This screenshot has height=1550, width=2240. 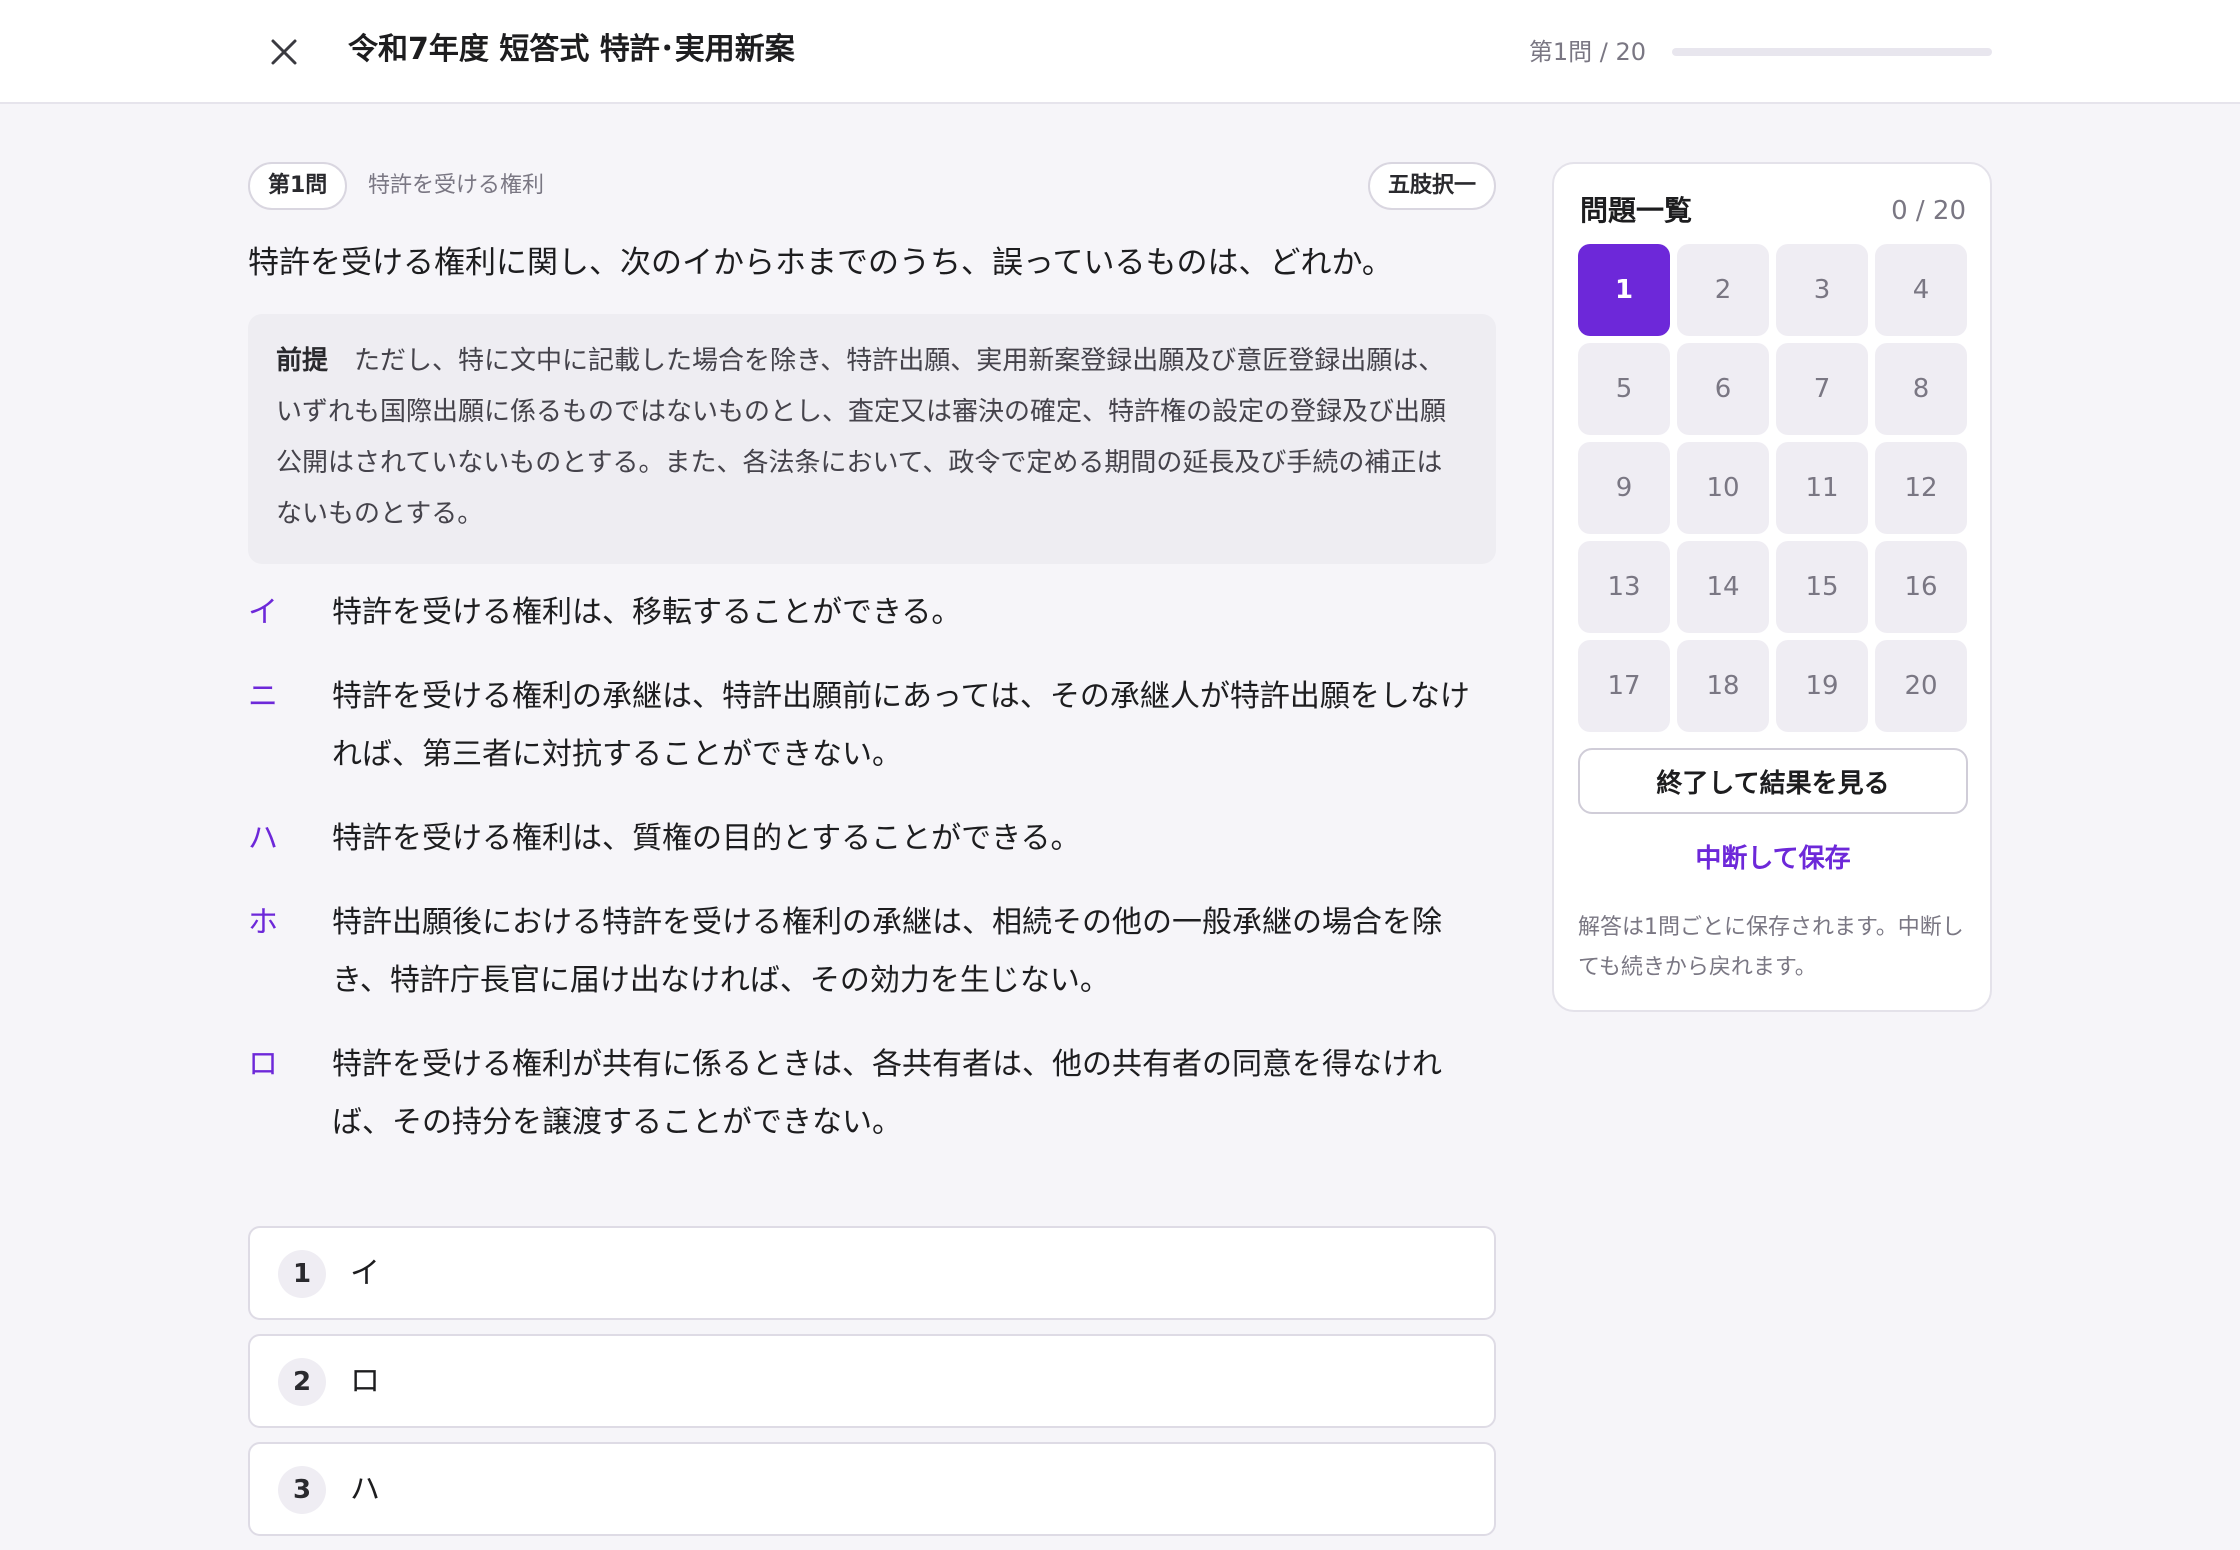 What do you see at coordinates (1772, 488) in the screenshot?
I see `question-grid: 1 2 3 4 5 6 7 8 9 10 11 12 13 14 15 16 17 18 19 20` at bounding box center [1772, 488].